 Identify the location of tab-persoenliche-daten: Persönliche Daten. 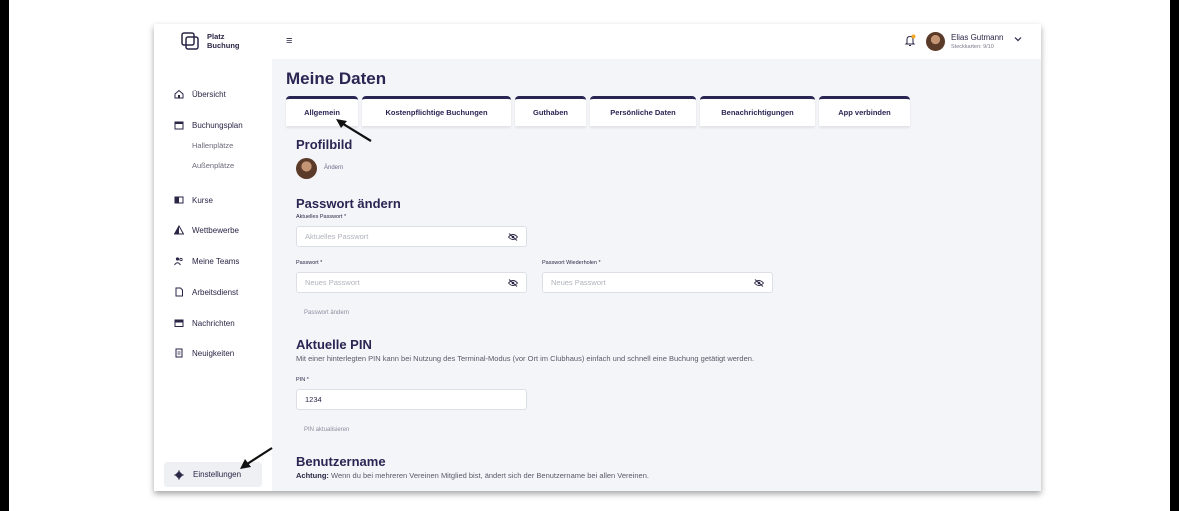
(643, 111).